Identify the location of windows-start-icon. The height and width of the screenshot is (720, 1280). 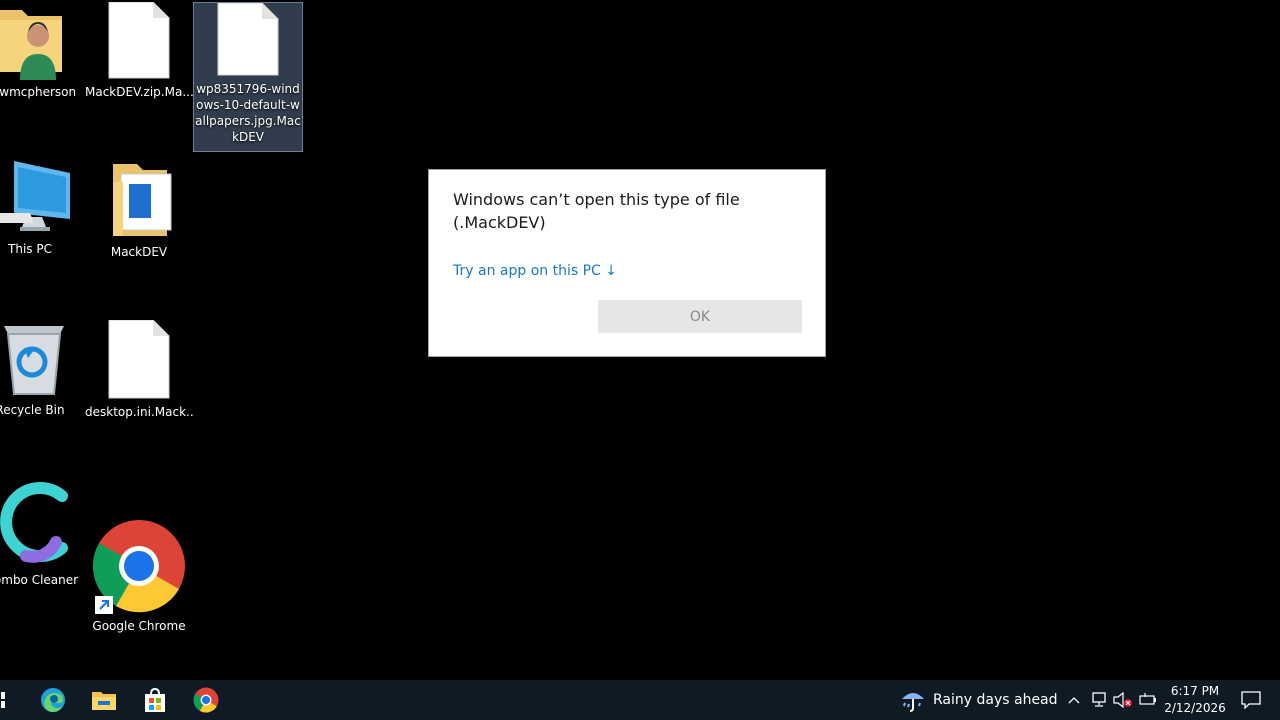
(3, 700).